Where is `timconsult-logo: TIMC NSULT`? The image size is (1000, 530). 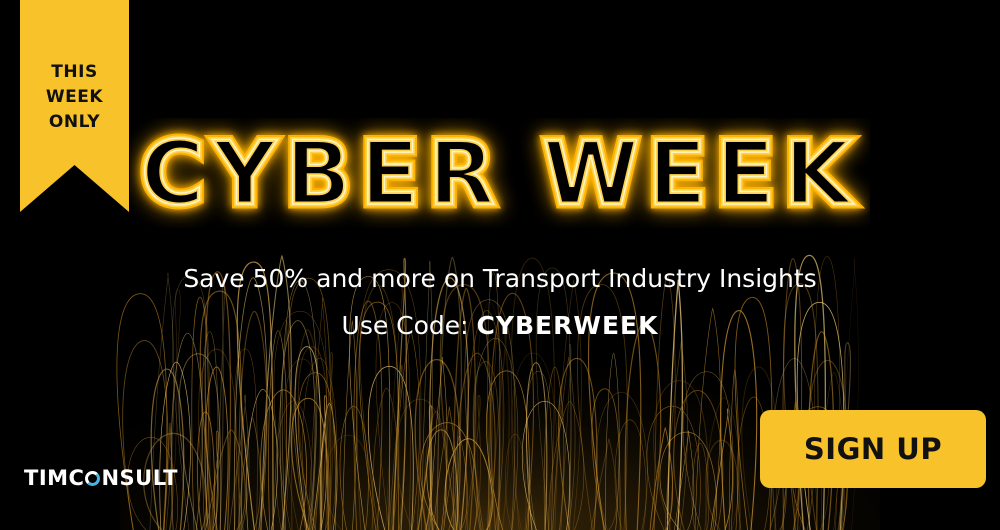
timconsult-logo: TIMC NSULT is located at coordinates (101, 478).